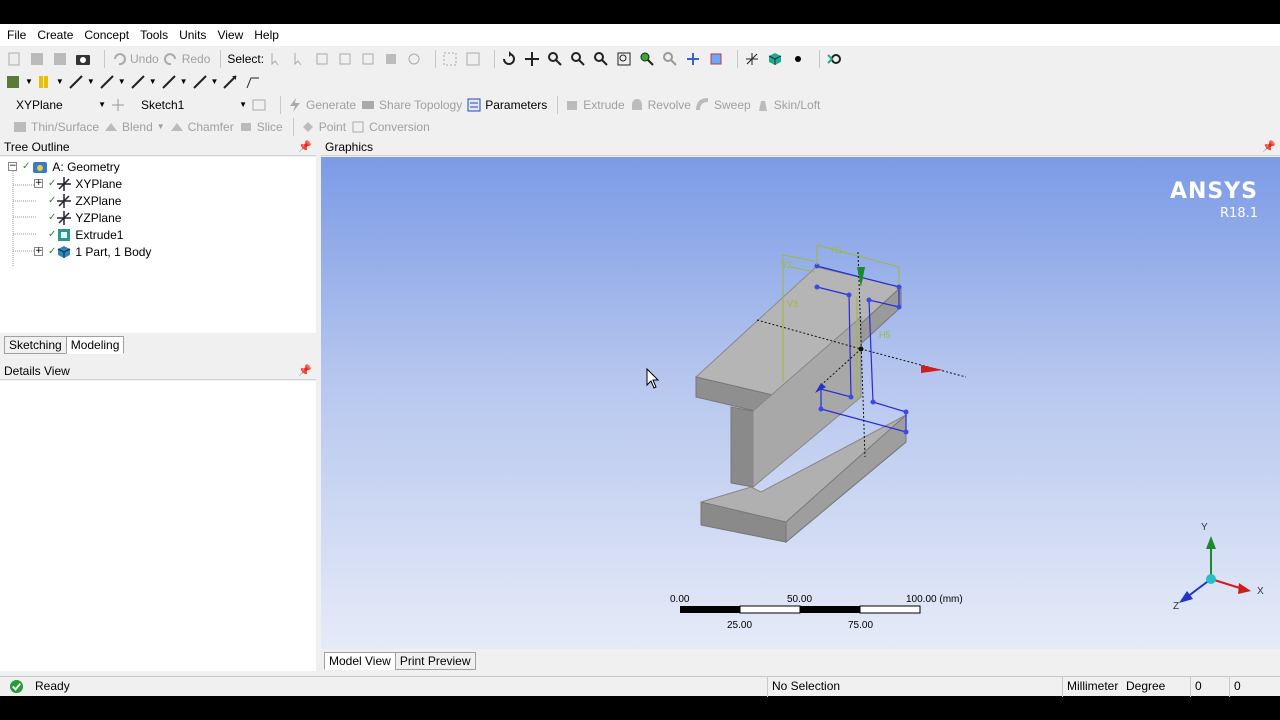 This screenshot has height=720, width=1280. Describe the element at coordinates (510, 59) in the screenshot. I see `rotate-icon` at that location.